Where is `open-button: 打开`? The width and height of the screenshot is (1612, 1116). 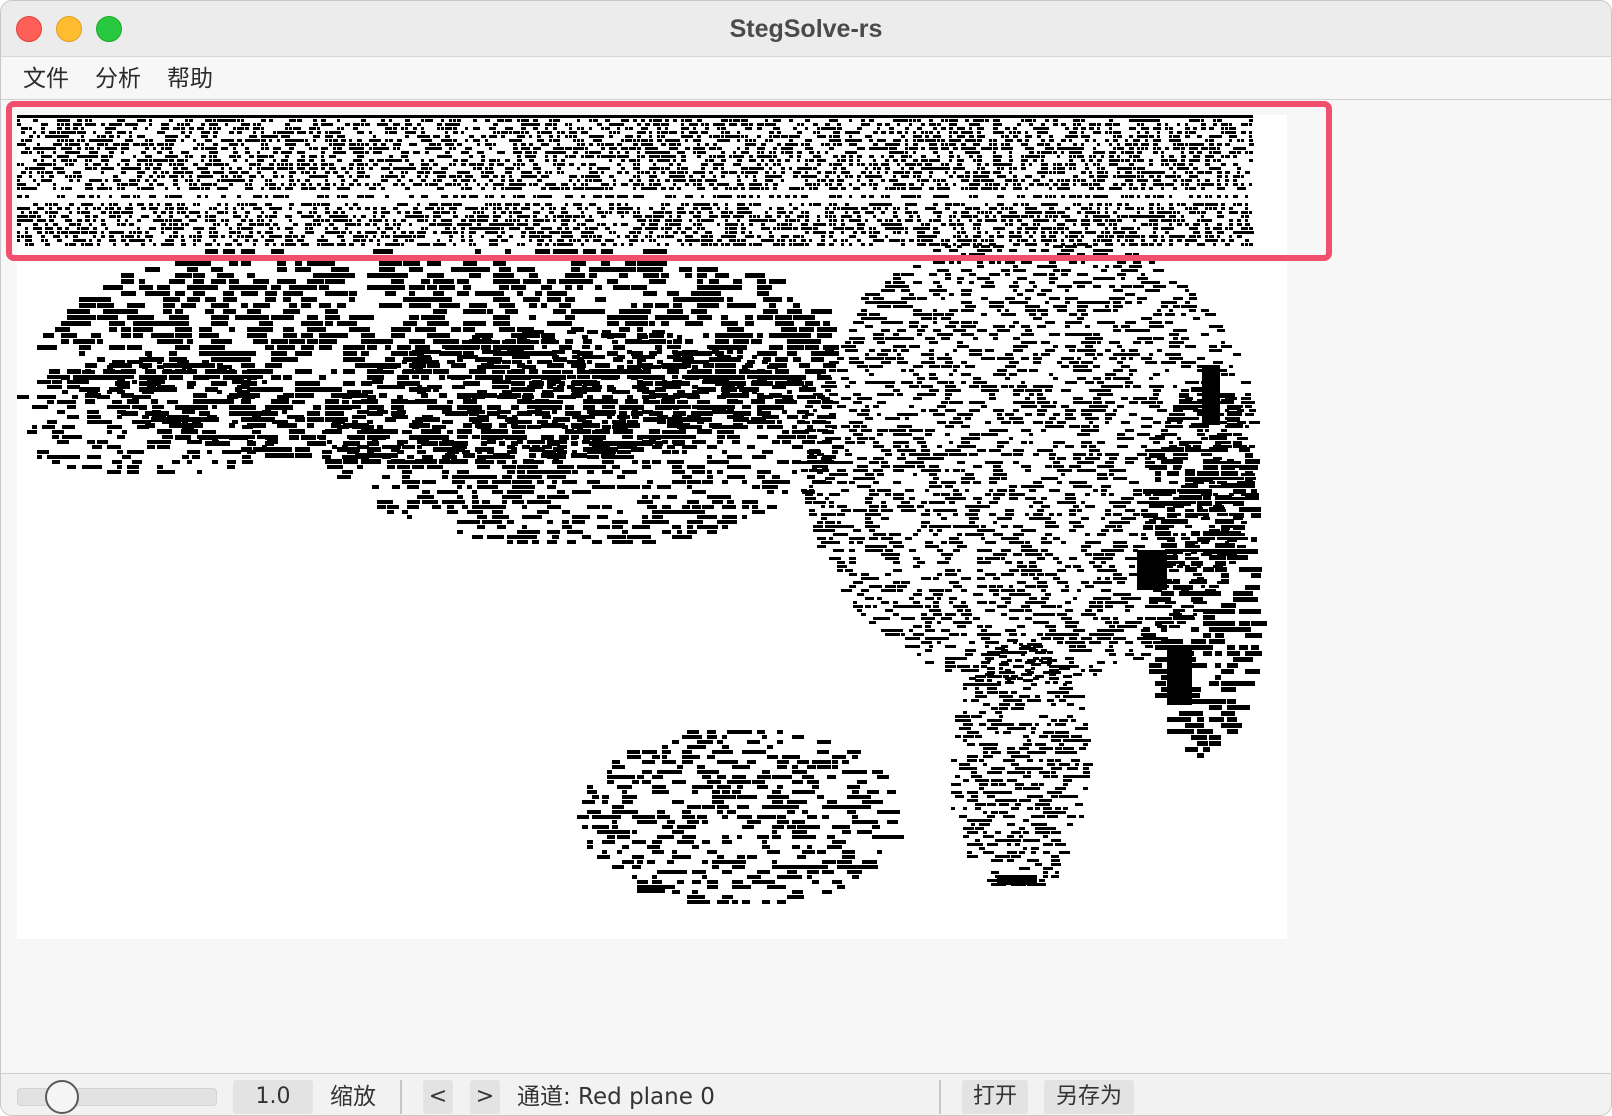
open-button: 打开 is located at coordinates (995, 1097).